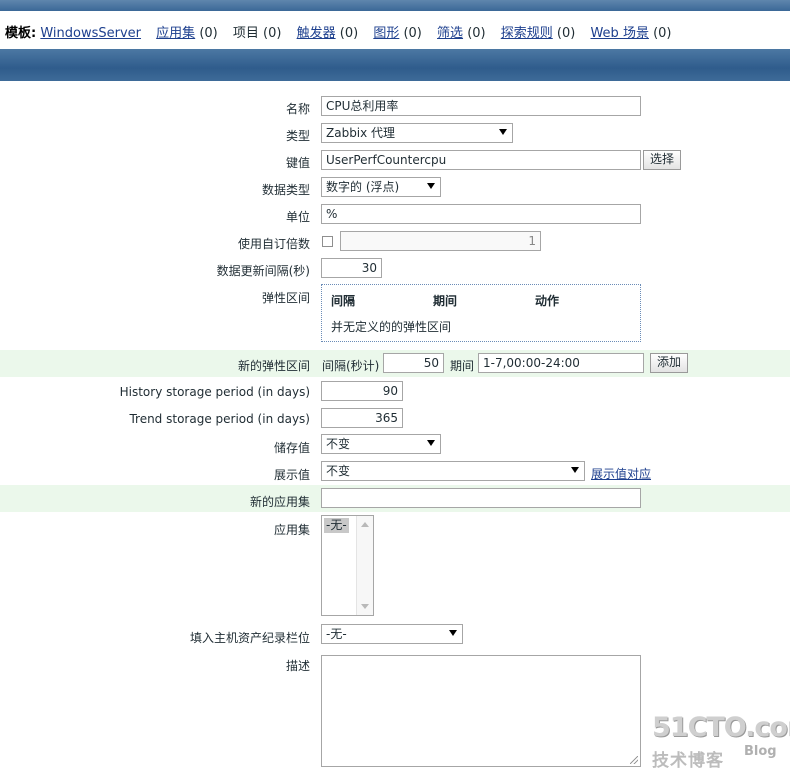 This screenshot has height=780, width=790. What do you see at coordinates (347, 565) in the screenshot?
I see `apps-listbox: -无-` at bounding box center [347, 565].